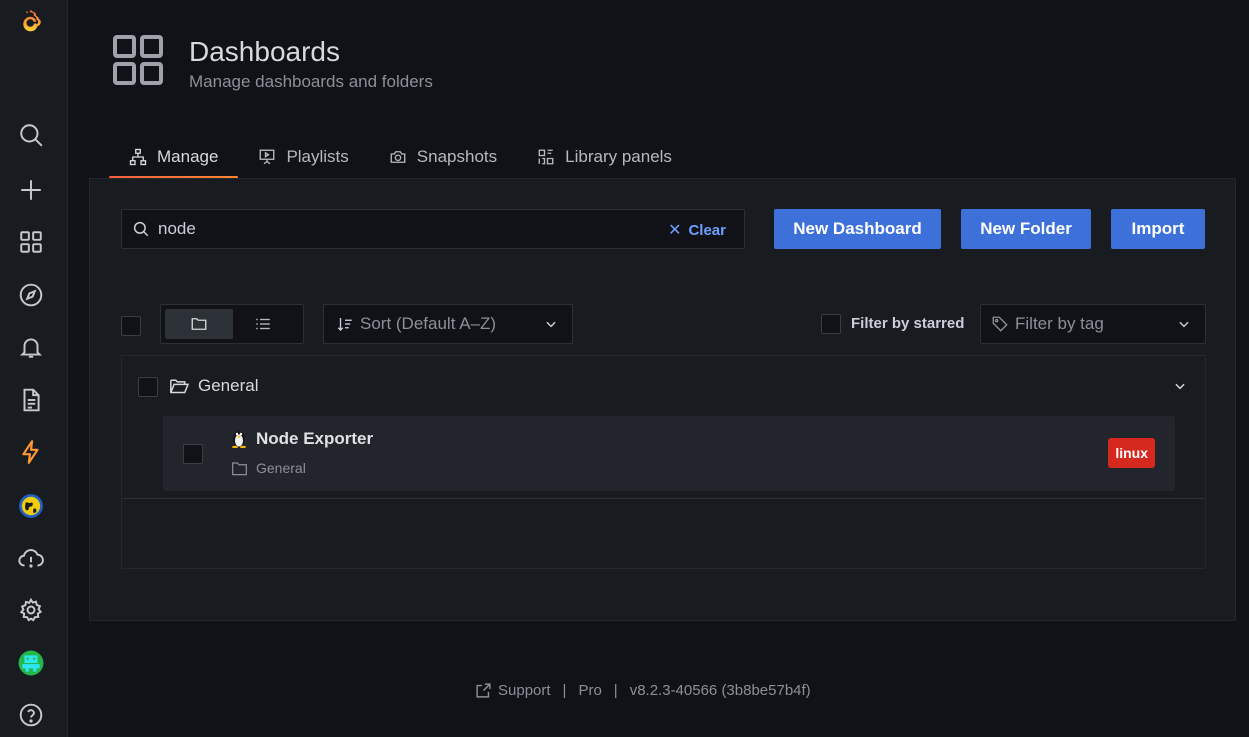  Describe the element at coordinates (590, 690) in the screenshot. I see `footer-edition: Pro` at that location.